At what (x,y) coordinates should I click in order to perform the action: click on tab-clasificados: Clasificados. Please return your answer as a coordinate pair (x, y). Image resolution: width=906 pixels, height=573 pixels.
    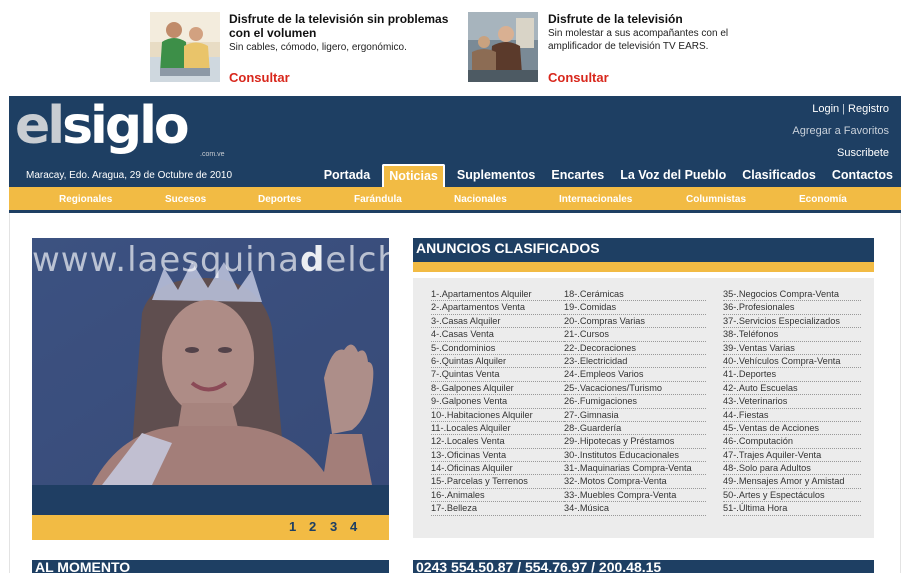
    Looking at the image, I should click on (779, 177).